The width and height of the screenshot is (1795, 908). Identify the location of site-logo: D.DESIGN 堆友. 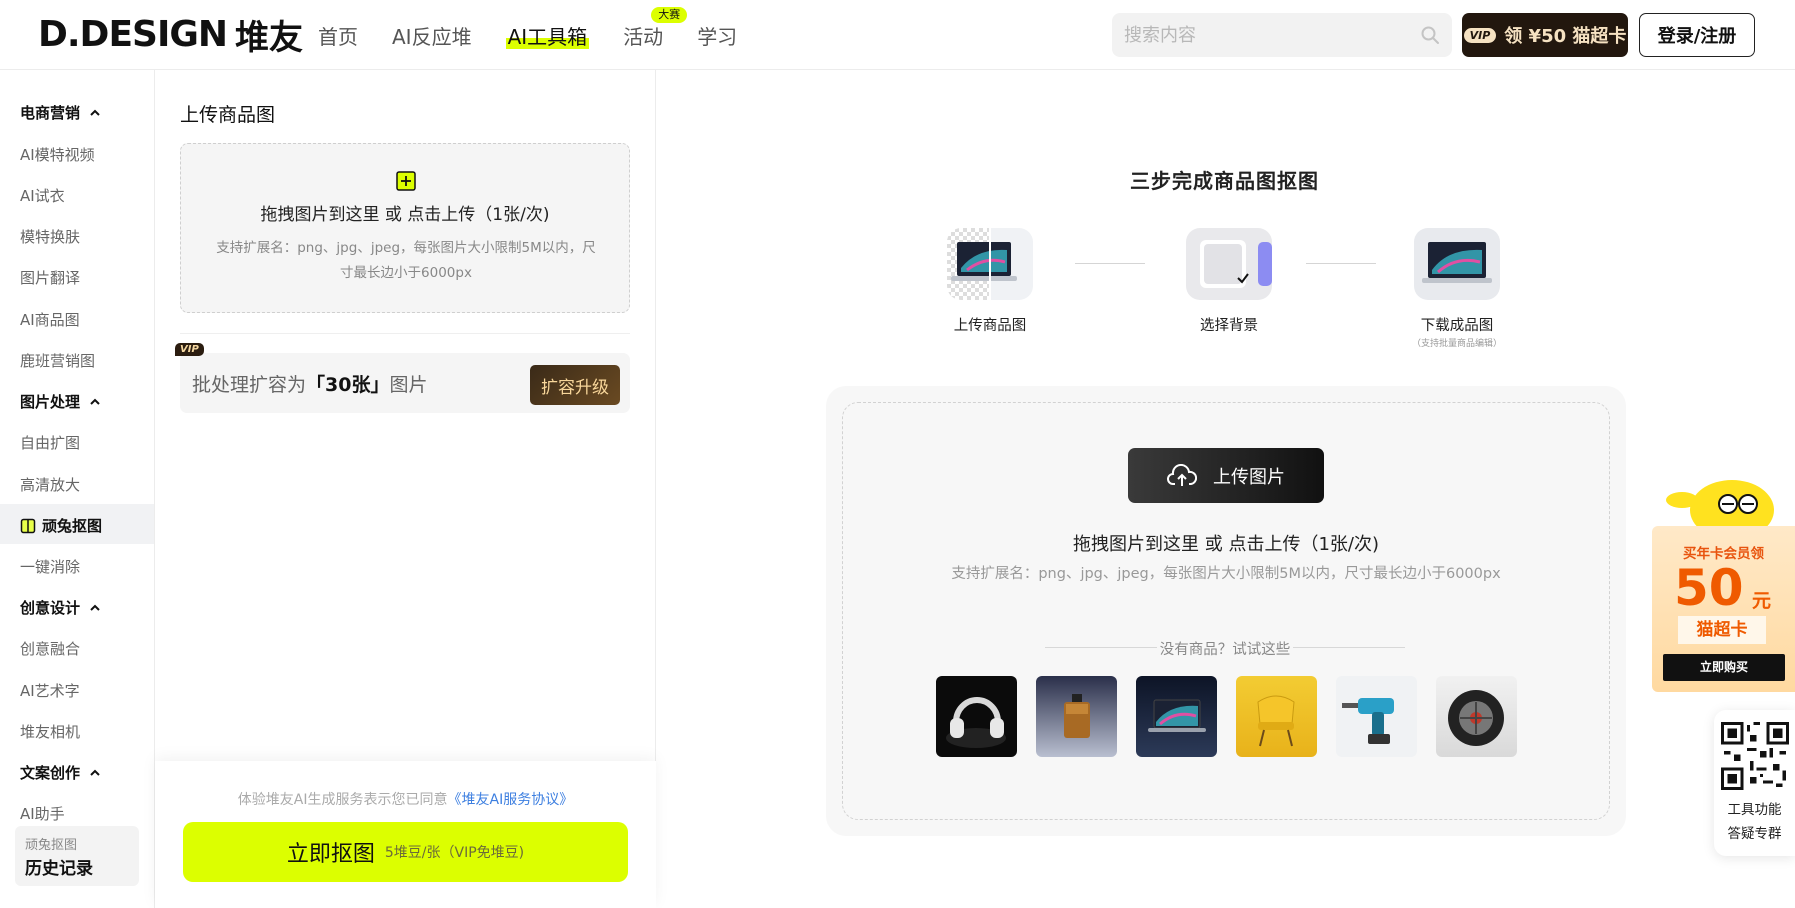
(170, 36).